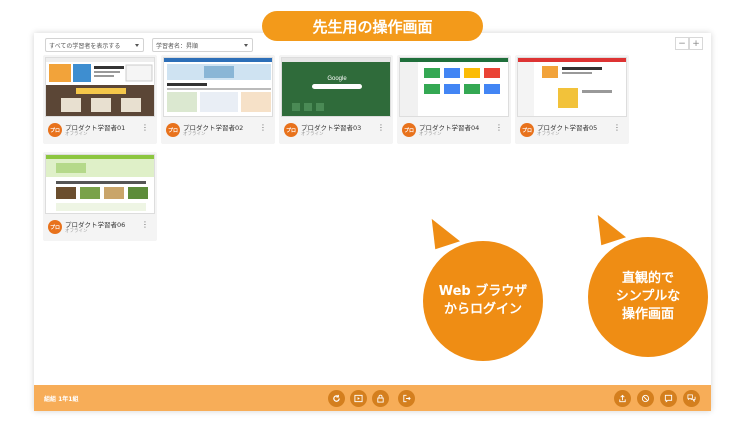 Image resolution: width=744 pixels, height=446 pixels. I want to click on lock-screen-button, so click(380, 398).